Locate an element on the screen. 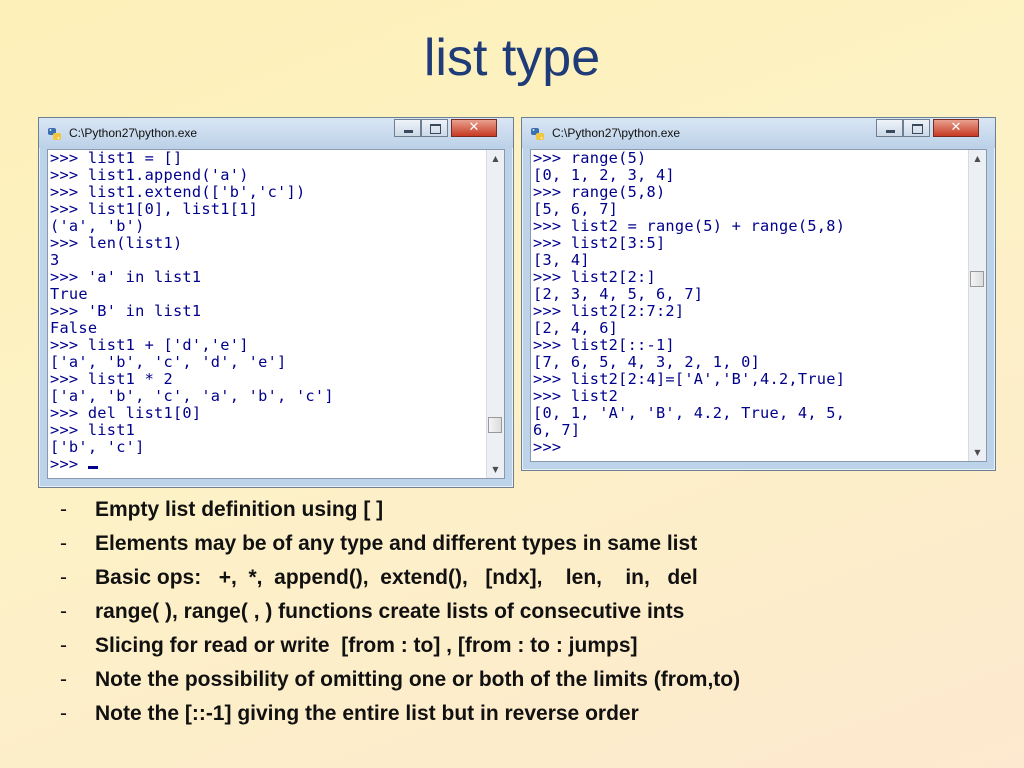 The image size is (1024, 768). console-line: >>> range(5) is located at coordinates (590, 158).